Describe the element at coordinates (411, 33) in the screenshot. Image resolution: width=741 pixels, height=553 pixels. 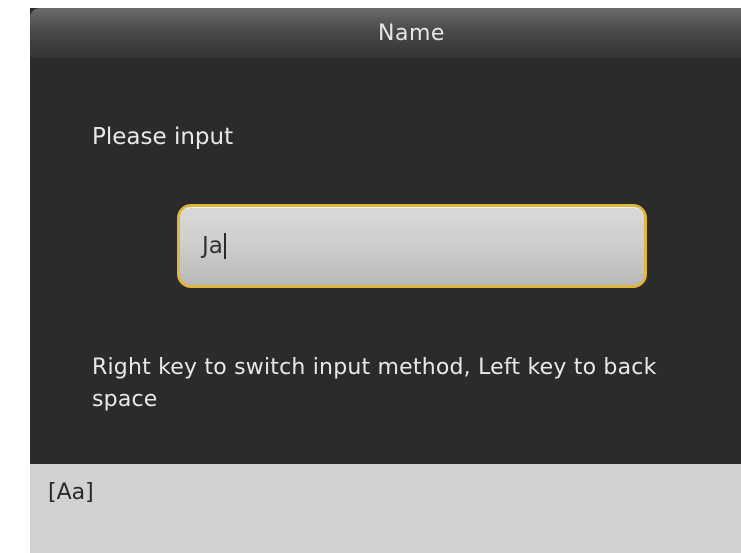
I see `page-title: Name` at that location.